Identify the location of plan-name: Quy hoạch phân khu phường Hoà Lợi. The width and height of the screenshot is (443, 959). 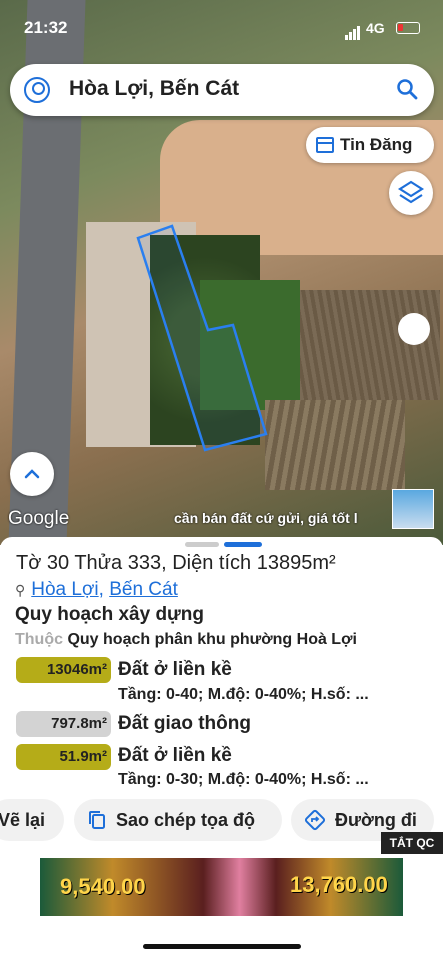
(212, 639).